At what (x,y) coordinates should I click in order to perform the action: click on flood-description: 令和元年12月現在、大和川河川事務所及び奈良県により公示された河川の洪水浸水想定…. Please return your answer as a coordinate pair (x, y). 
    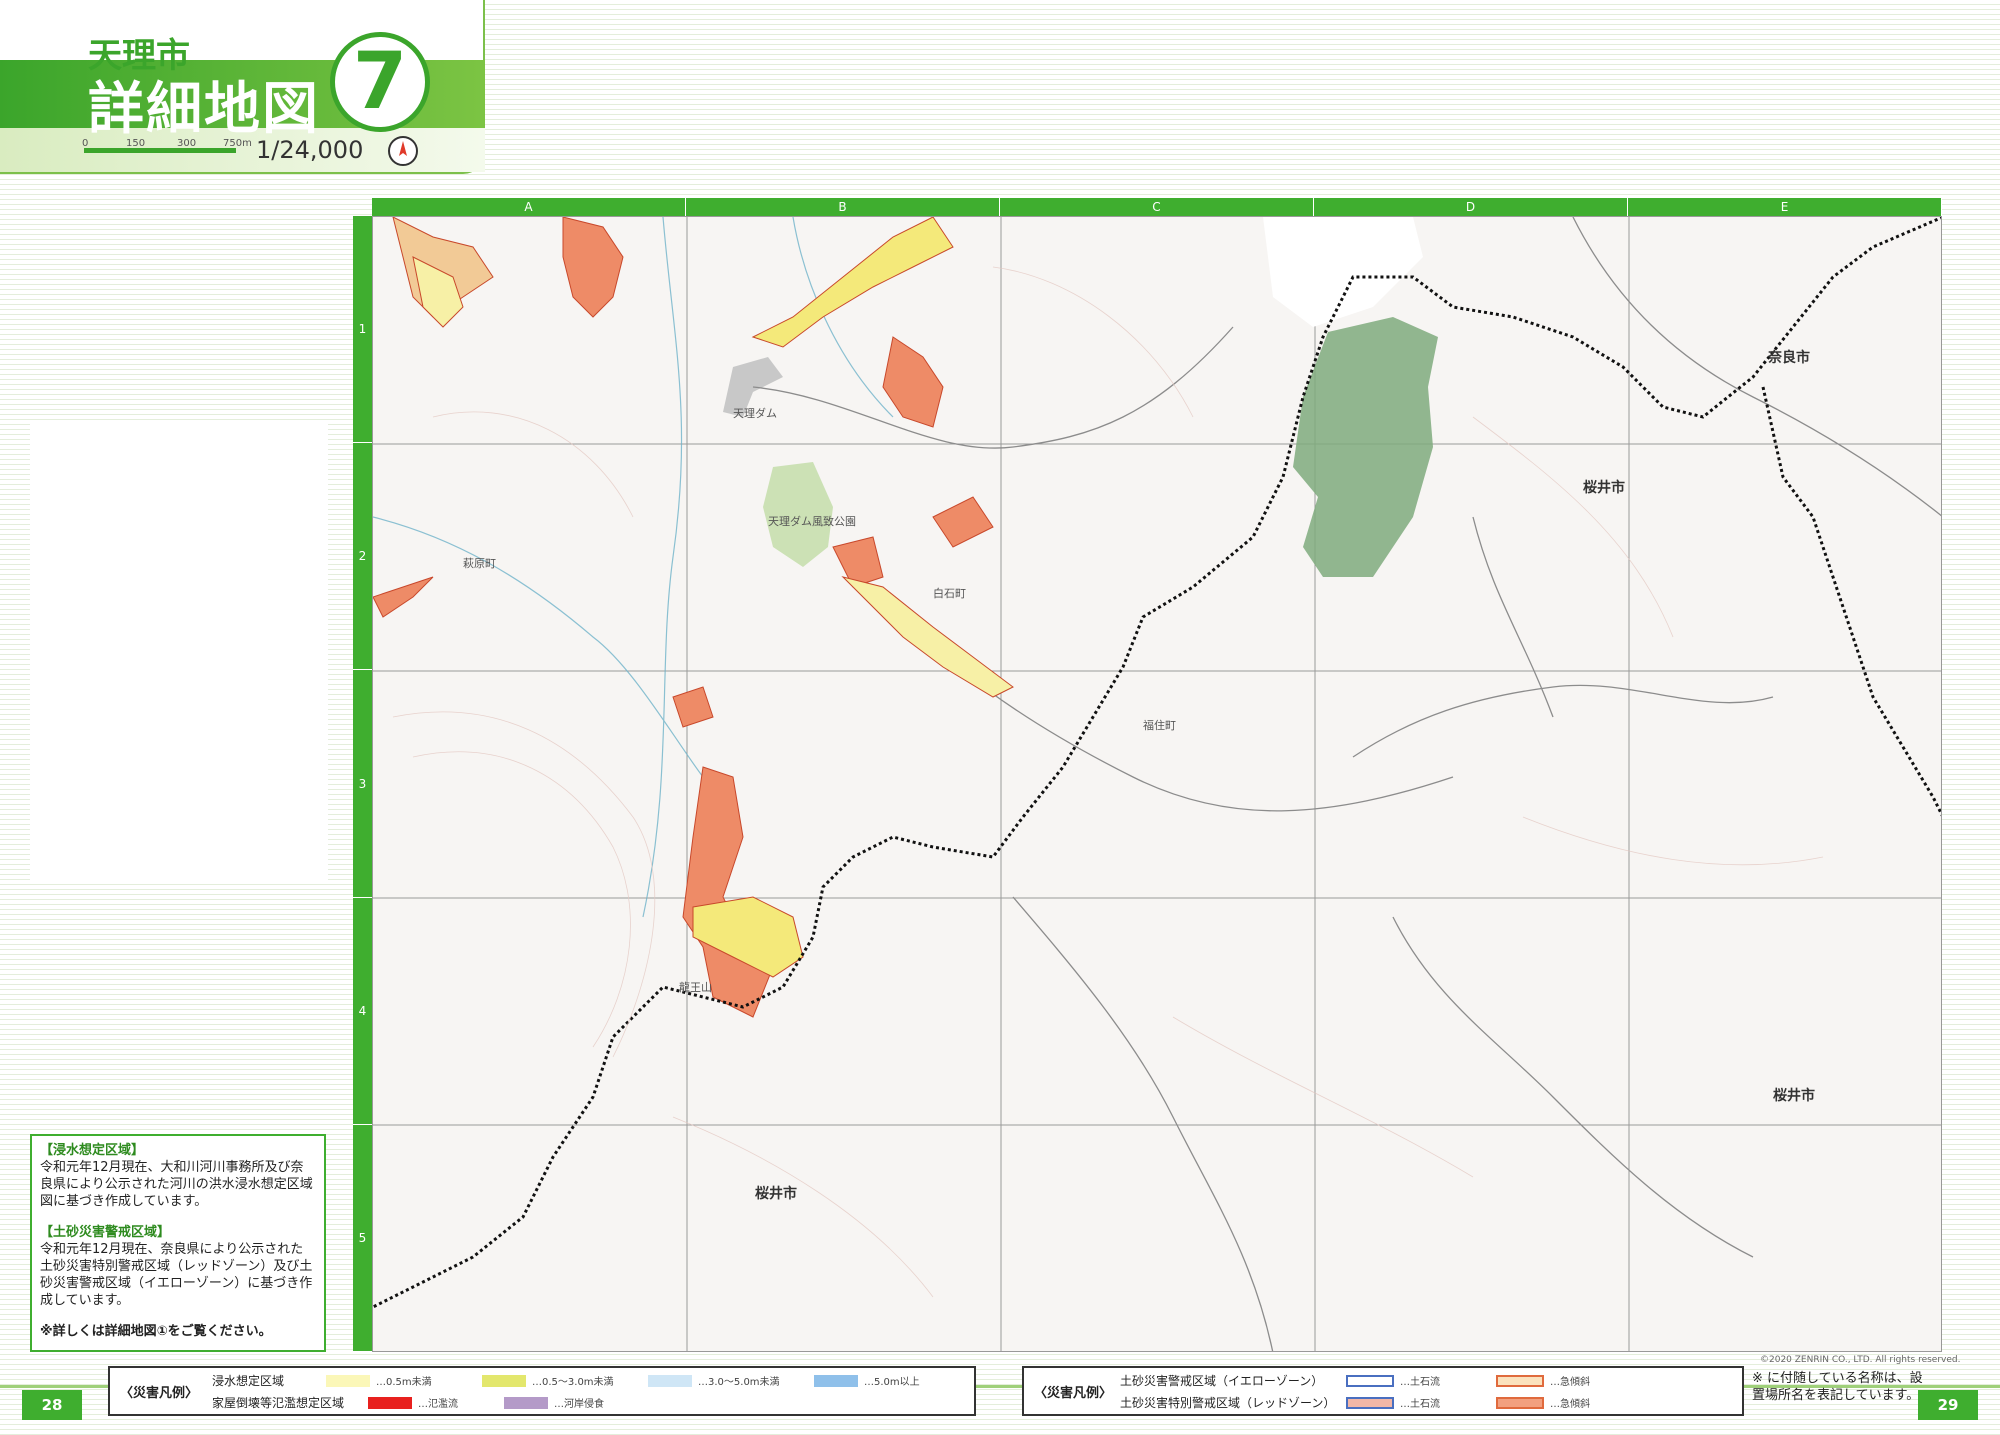
    Looking at the image, I should click on (176, 1184).